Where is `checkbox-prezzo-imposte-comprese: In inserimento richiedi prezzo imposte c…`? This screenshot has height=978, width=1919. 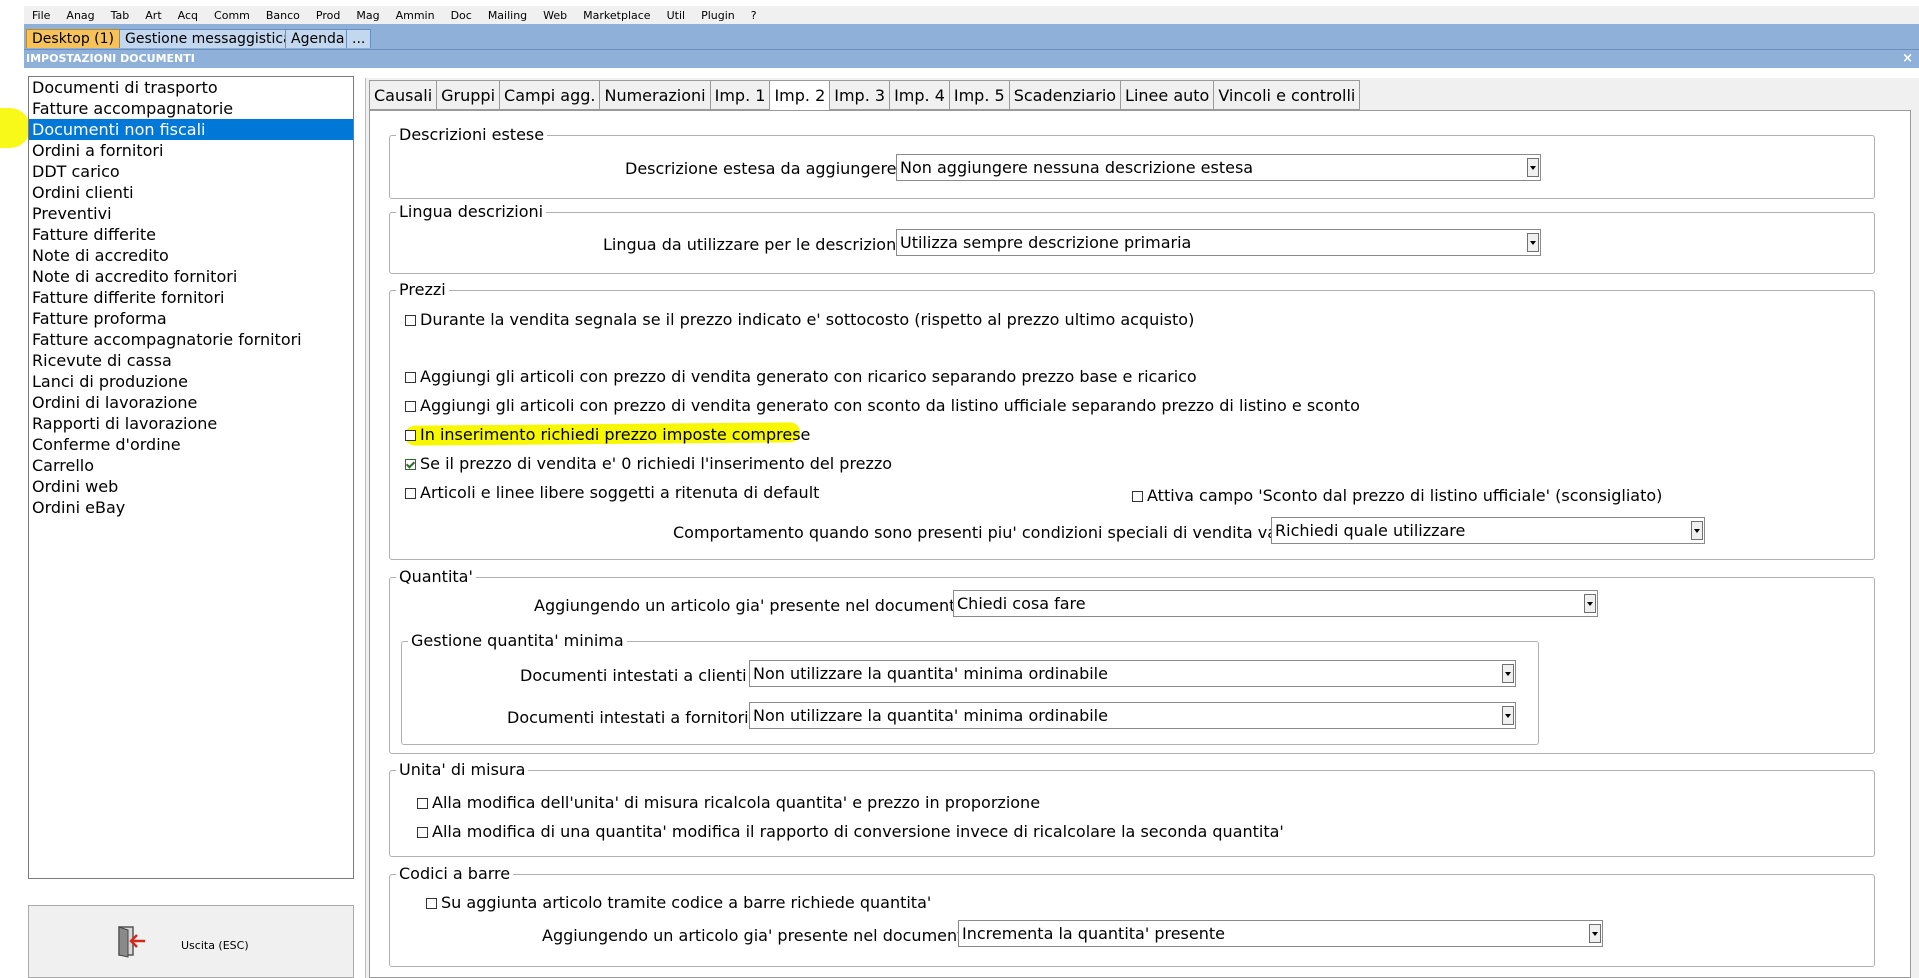 checkbox-prezzo-imposte-comprese: In inserimento richiedi prezzo imposte c… is located at coordinates (607, 435).